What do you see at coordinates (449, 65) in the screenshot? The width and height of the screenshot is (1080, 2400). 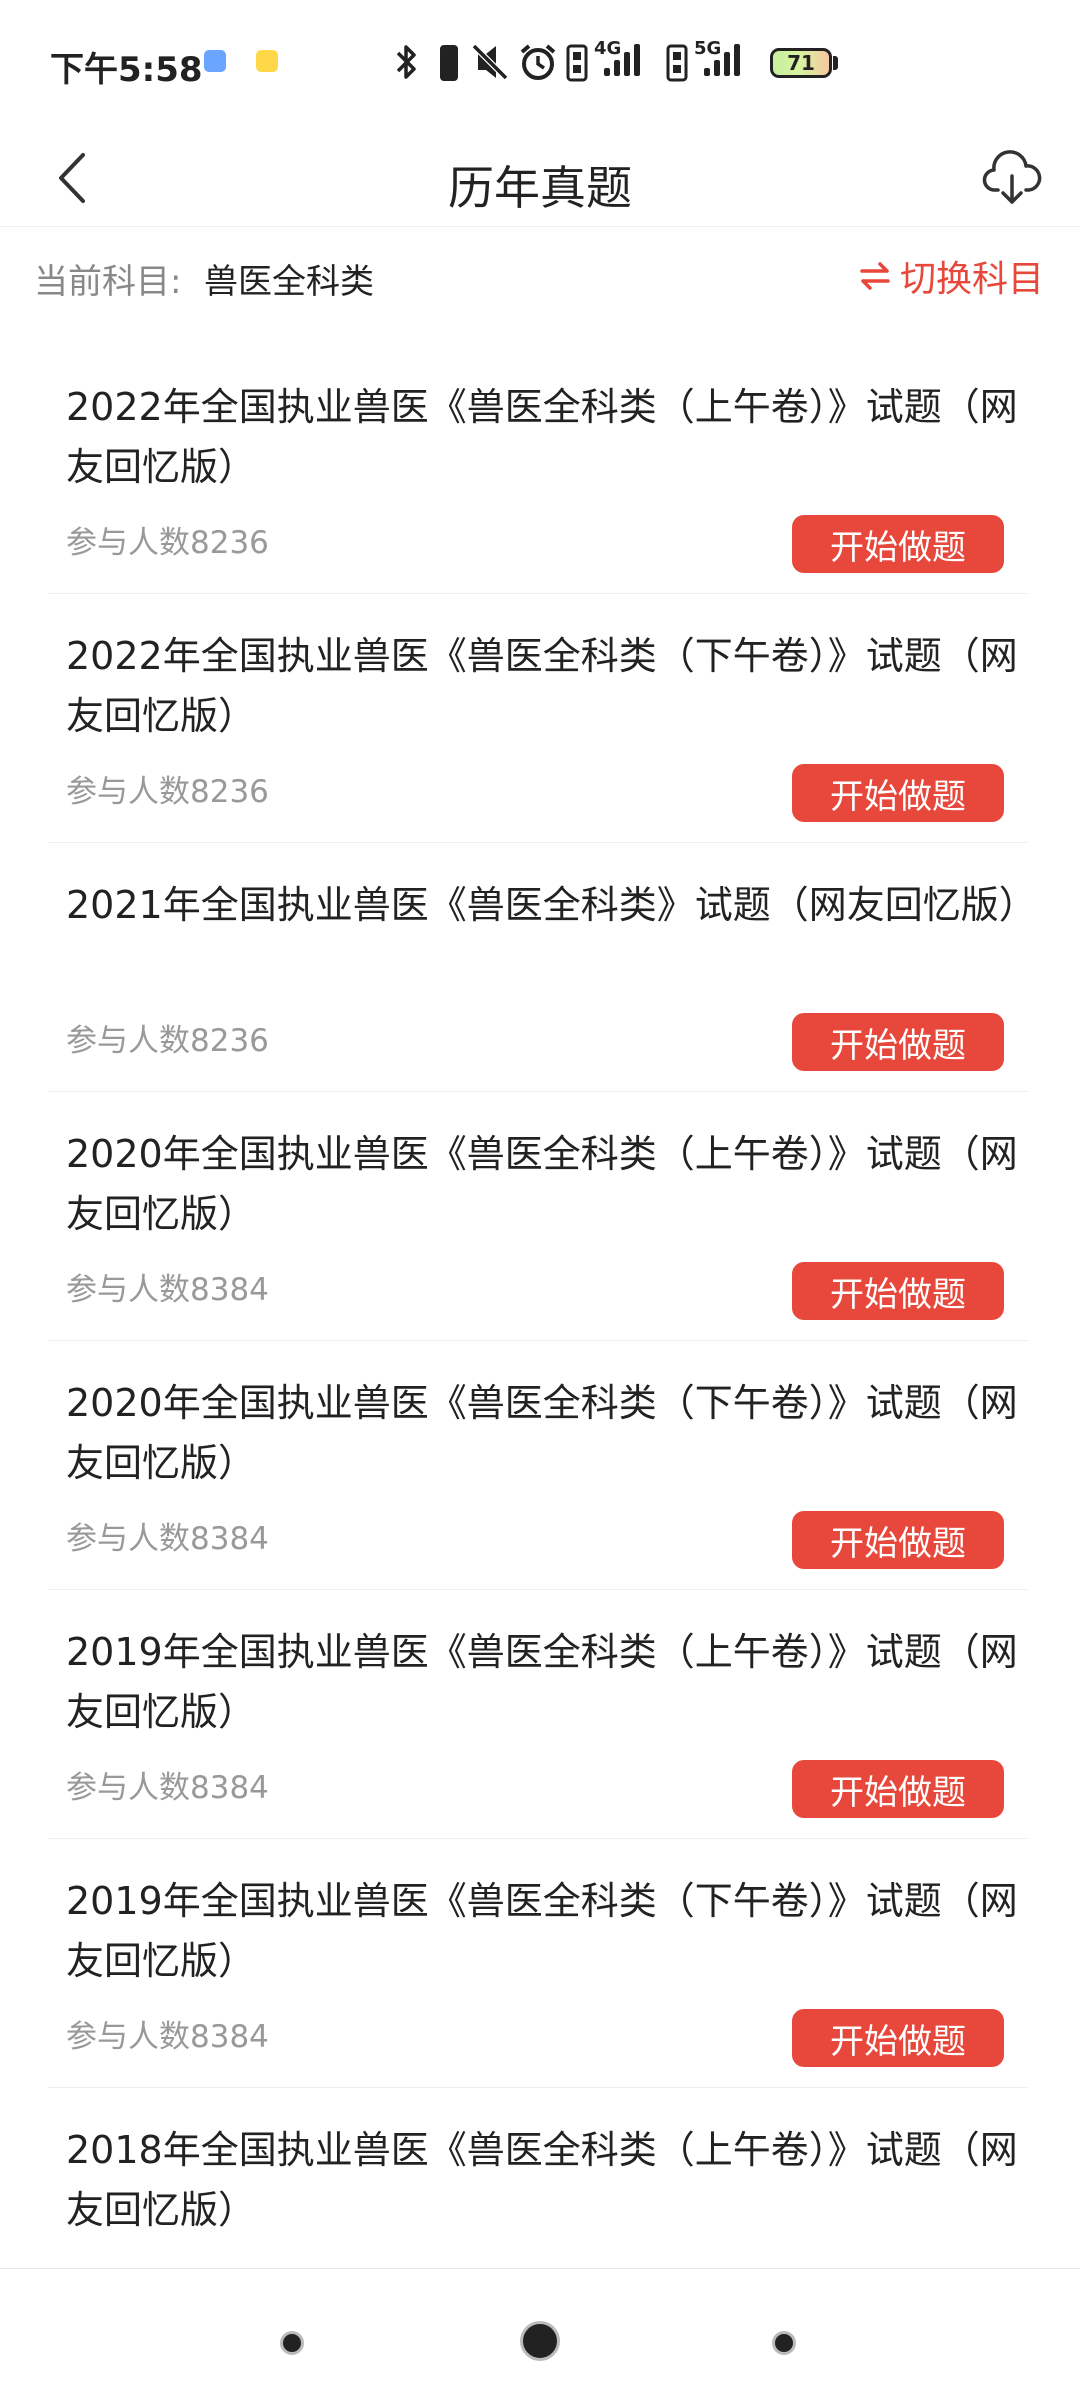 I see `vibrate-icon` at bounding box center [449, 65].